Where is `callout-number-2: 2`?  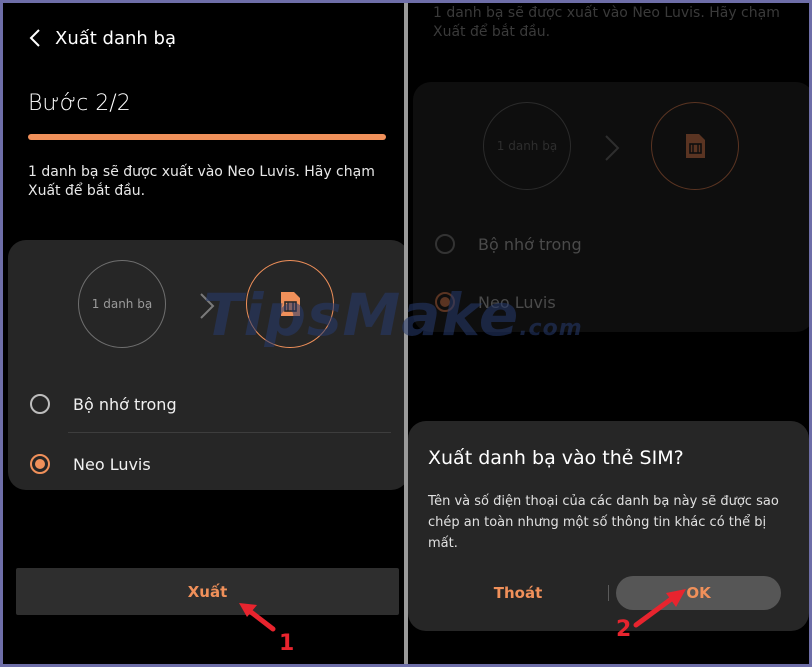
callout-number-2: 2 is located at coordinates (624, 629).